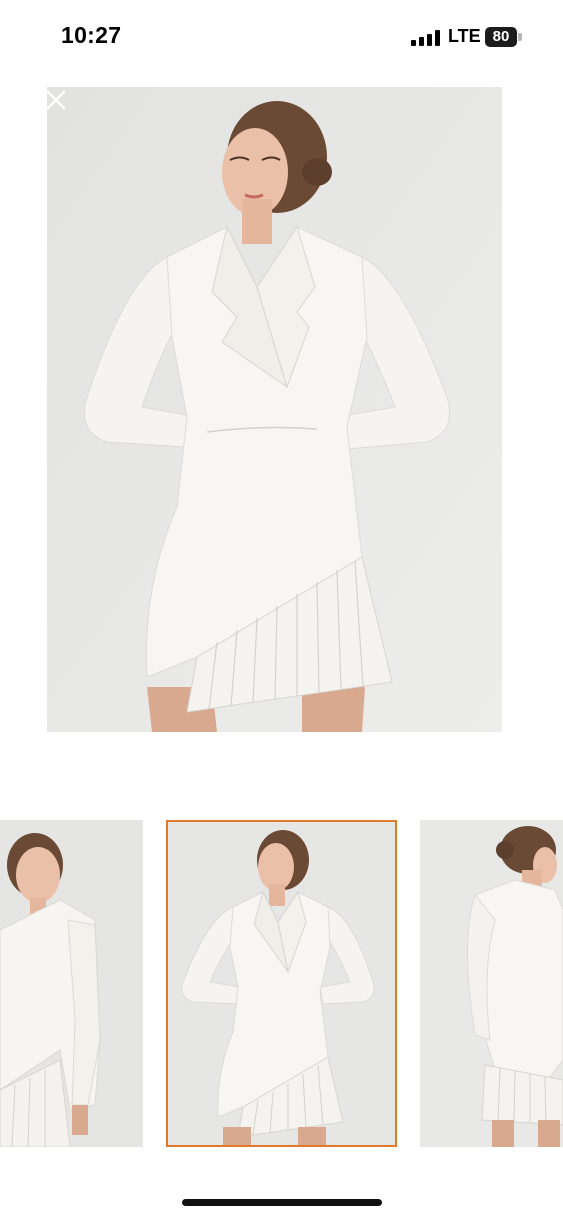  What do you see at coordinates (282, 1202) in the screenshot?
I see `home-indicator` at bounding box center [282, 1202].